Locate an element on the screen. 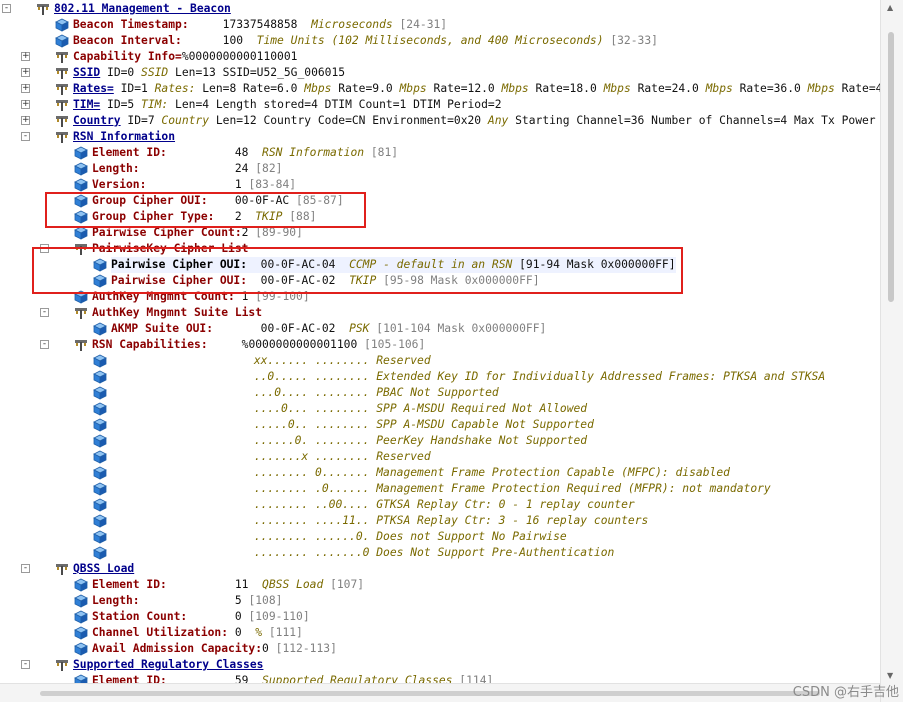 This screenshot has height=702, width=903. tree-row: + Capability Info=%0000000000110001 is located at coordinates (440, 57).